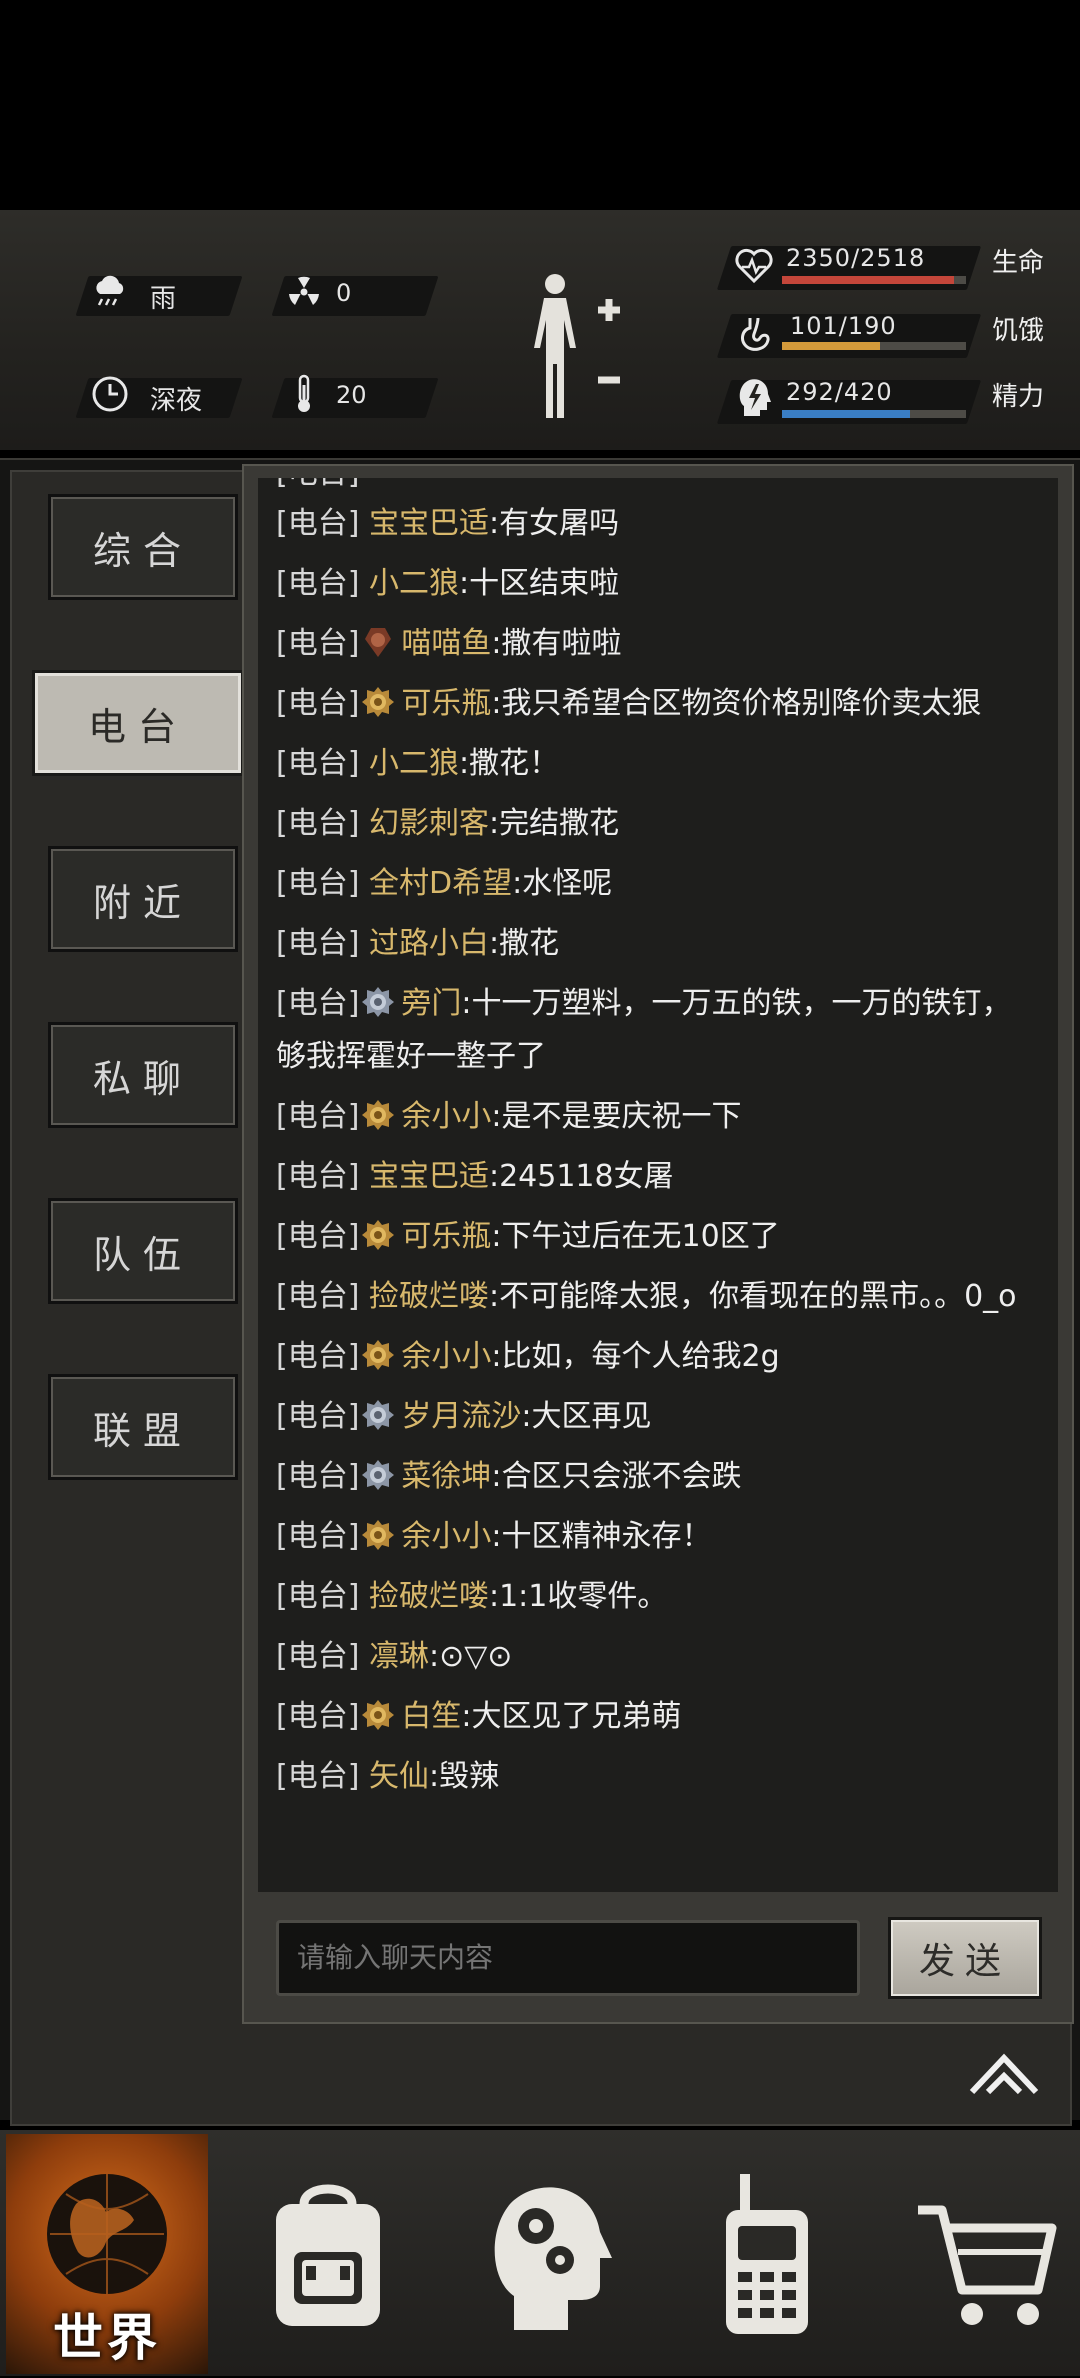 The height and width of the screenshot is (2378, 1080). I want to click on health-label: 生命, so click(1018, 263).